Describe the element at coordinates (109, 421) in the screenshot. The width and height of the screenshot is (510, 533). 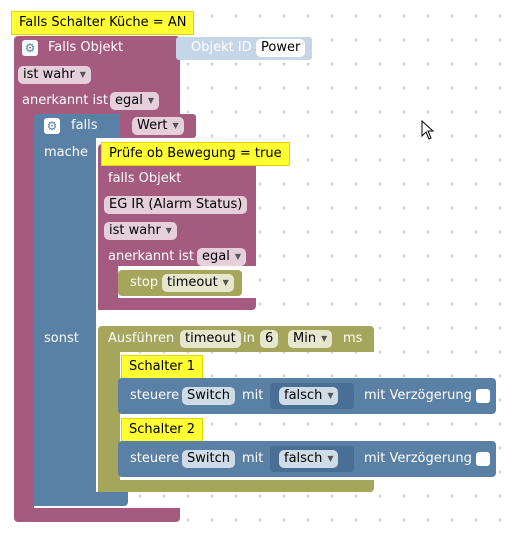
I see `timeout-spine` at that location.